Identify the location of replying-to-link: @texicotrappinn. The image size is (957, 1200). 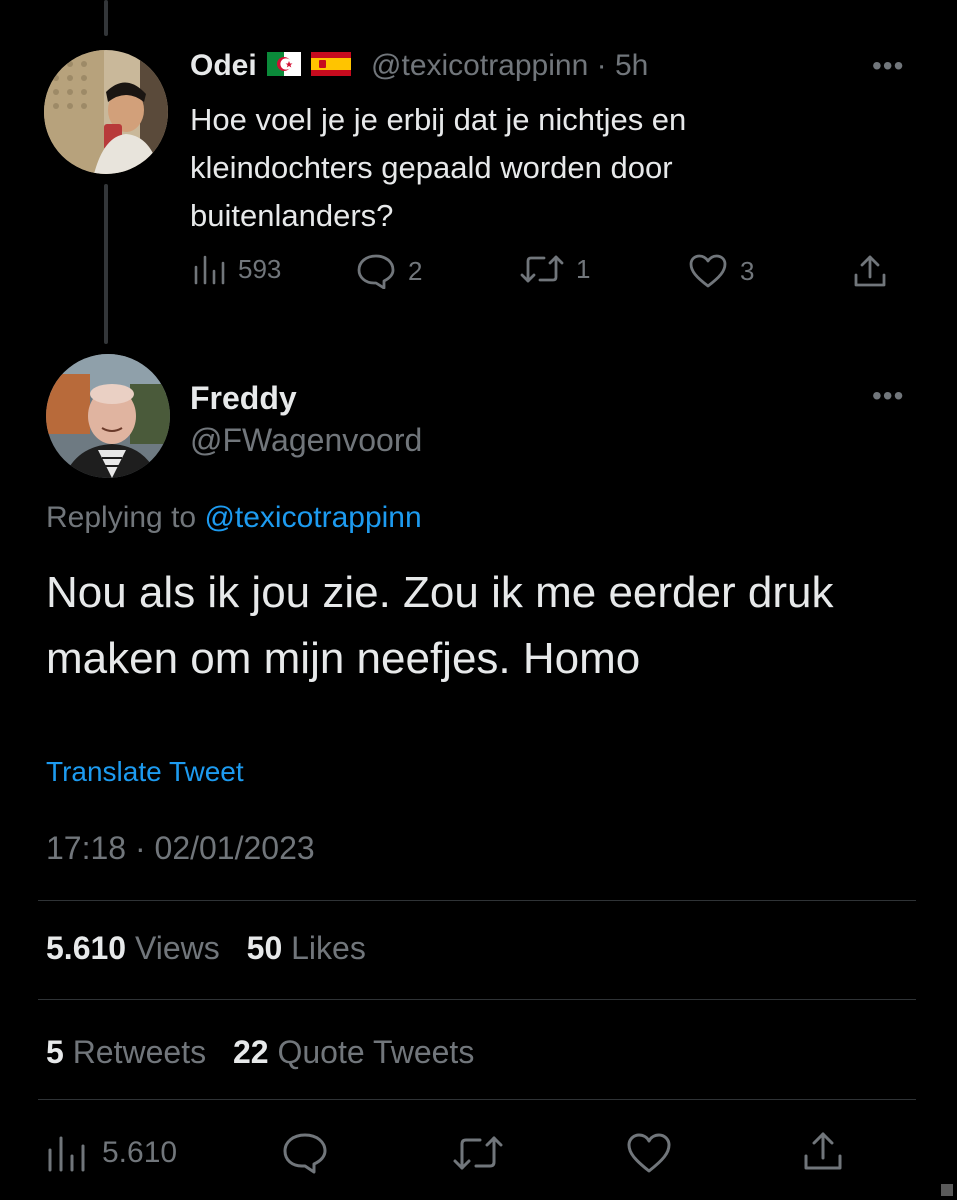
(312, 517).